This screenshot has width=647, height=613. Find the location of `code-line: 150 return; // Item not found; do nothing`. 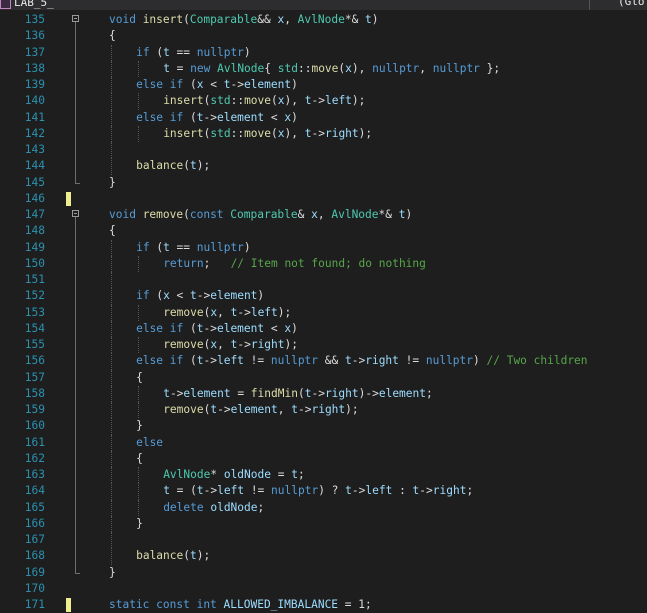

code-line: 150 return; // Item not found; do nothing is located at coordinates (323, 263).